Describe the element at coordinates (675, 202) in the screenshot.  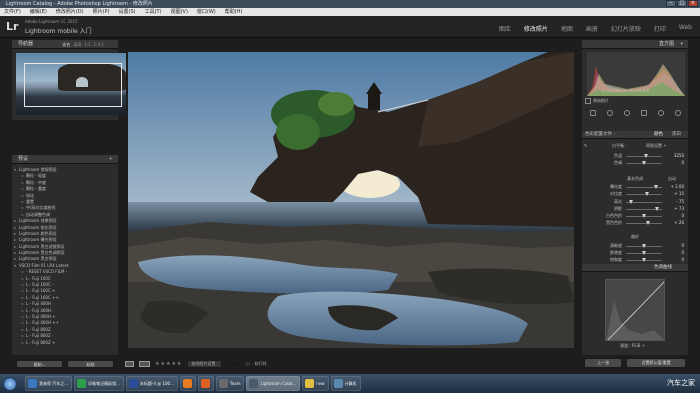
I see `slider-value: - 75` at that location.